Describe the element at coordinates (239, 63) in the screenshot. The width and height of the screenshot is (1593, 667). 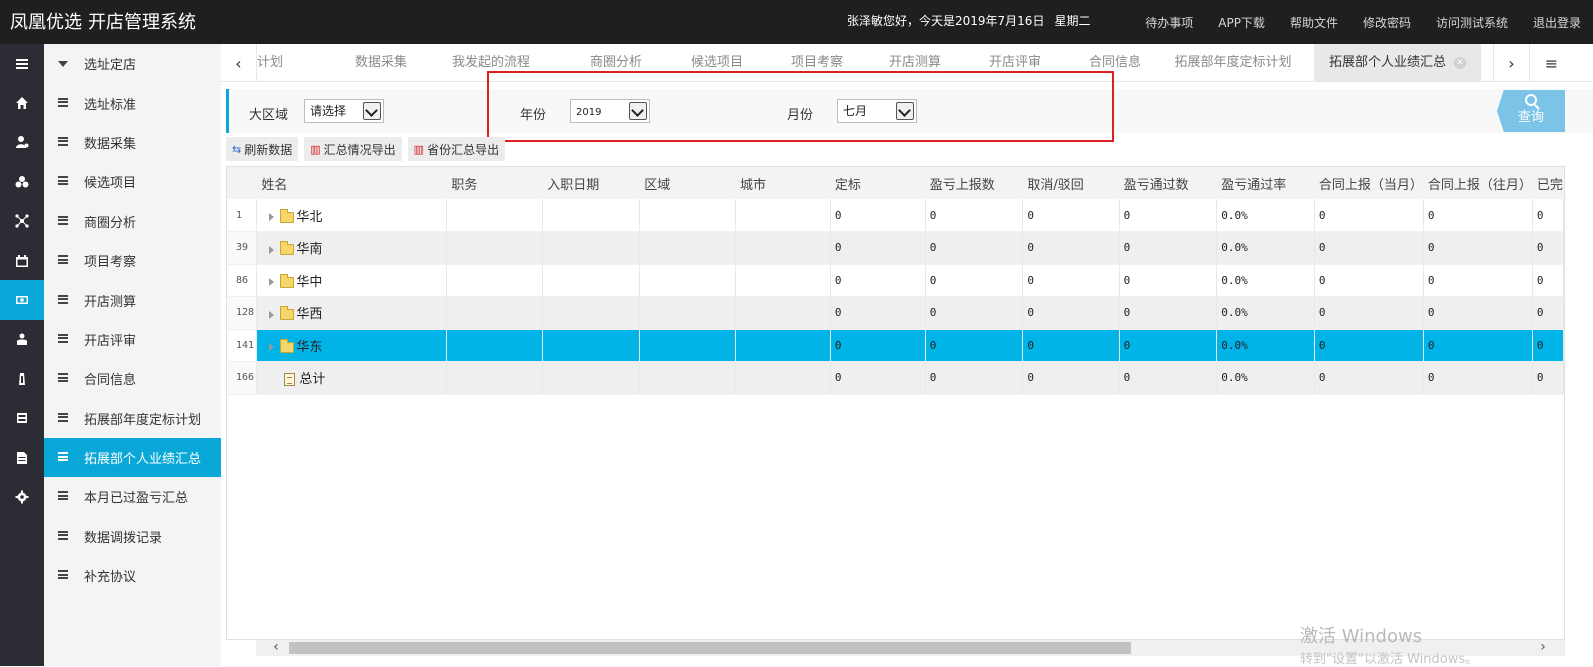
I see `tab-scroll-left-icon: ‹` at that location.